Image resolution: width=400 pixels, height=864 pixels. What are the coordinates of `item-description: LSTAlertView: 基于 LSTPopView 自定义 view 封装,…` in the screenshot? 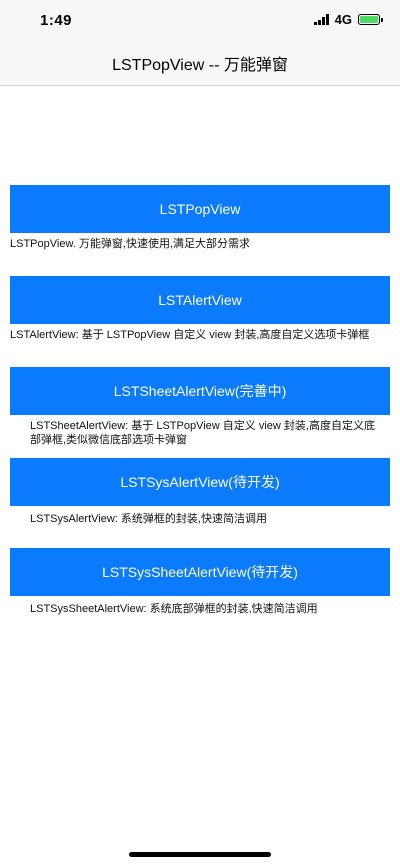 It's located at (190, 335).